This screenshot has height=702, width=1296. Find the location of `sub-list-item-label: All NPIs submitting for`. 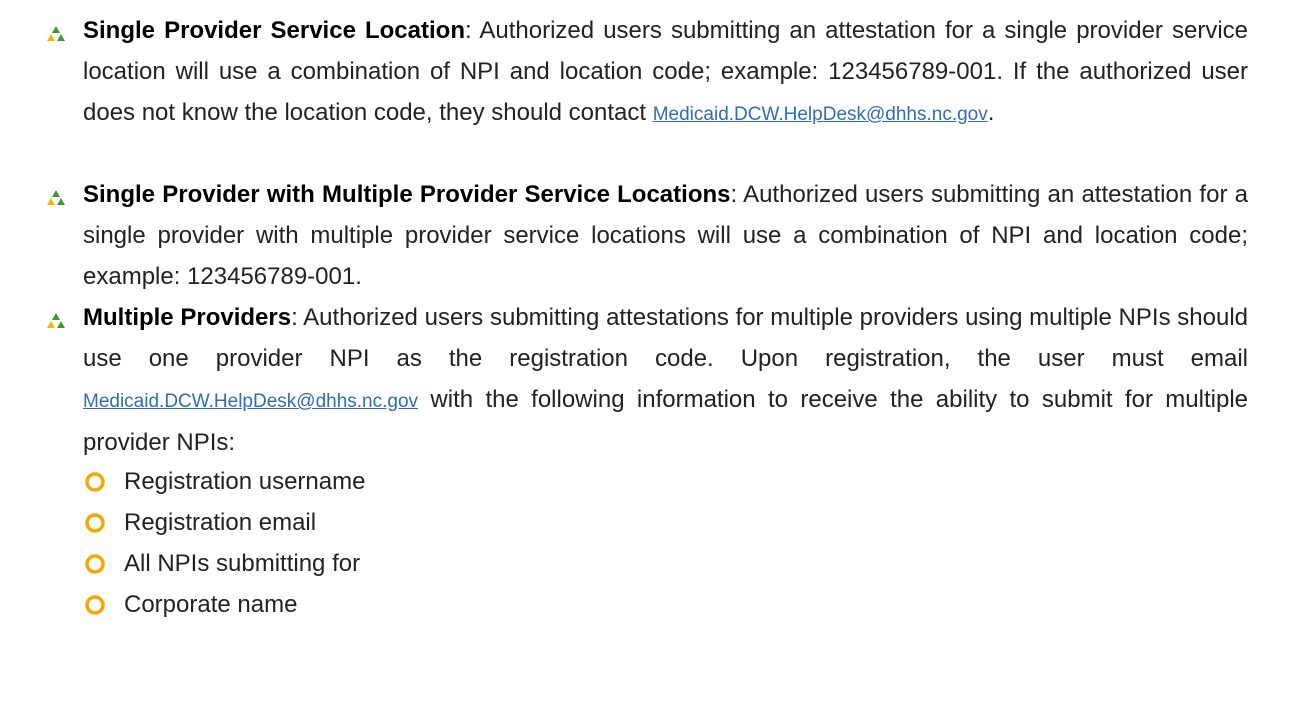

sub-list-item-label: All NPIs submitting for is located at coordinates (242, 563).